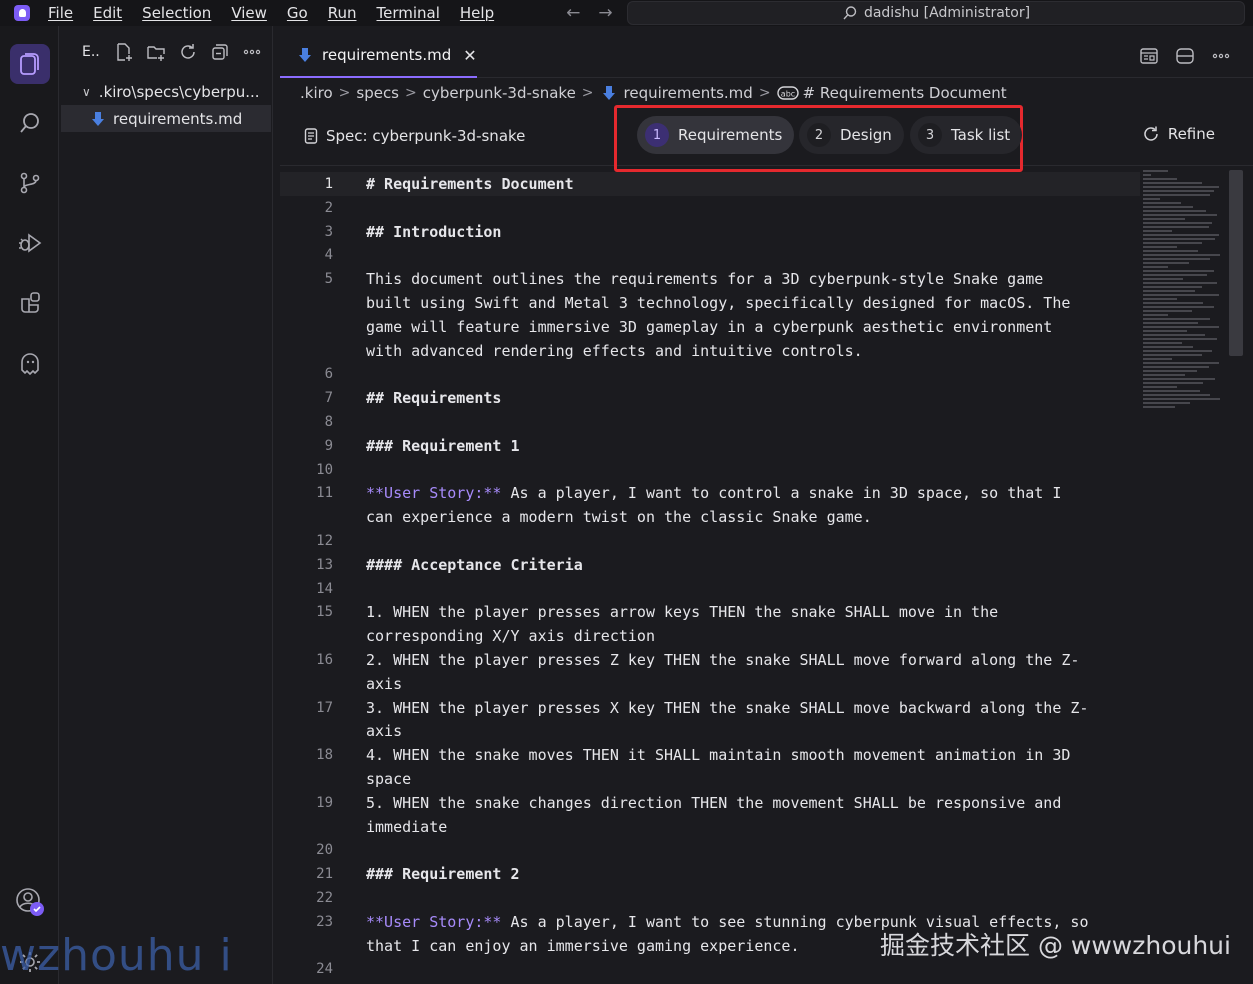  What do you see at coordinates (176, 13) in the screenshot?
I see `menu-selection: Selection` at bounding box center [176, 13].